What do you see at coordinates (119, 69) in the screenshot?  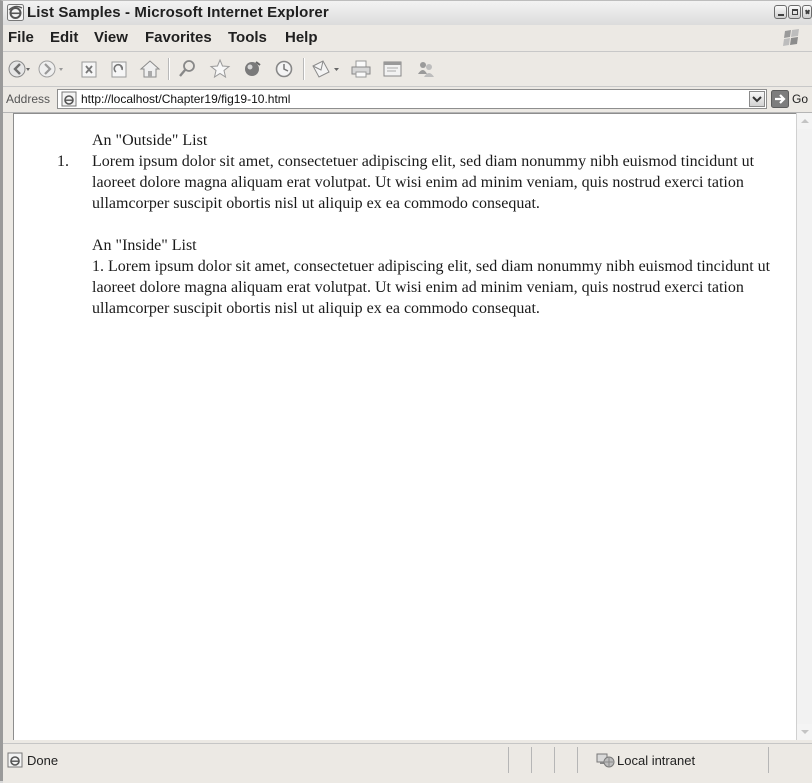 I see `refresh-icon` at bounding box center [119, 69].